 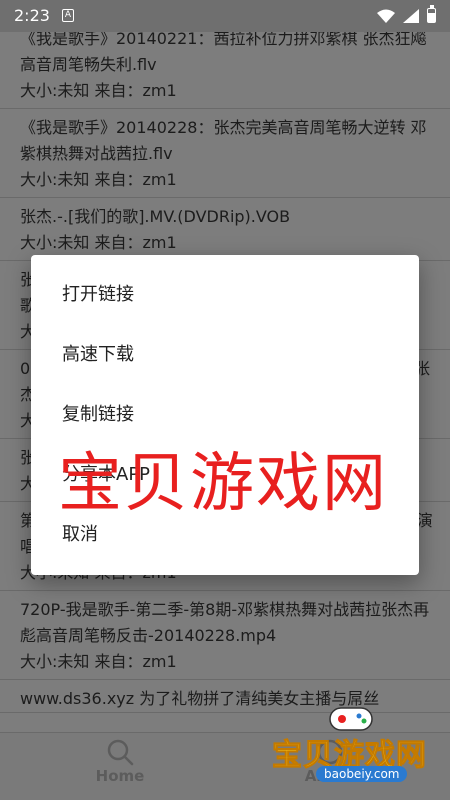 What do you see at coordinates (362, 774) in the screenshot?
I see `watermark-url: baobeiy.com` at bounding box center [362, 774].